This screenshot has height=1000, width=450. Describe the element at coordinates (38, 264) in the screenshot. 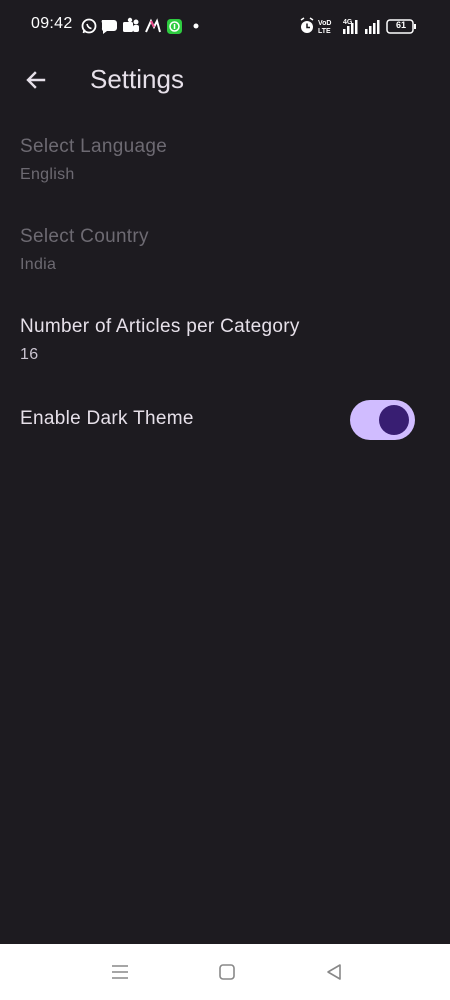

I see `setting-value: India` at that location.